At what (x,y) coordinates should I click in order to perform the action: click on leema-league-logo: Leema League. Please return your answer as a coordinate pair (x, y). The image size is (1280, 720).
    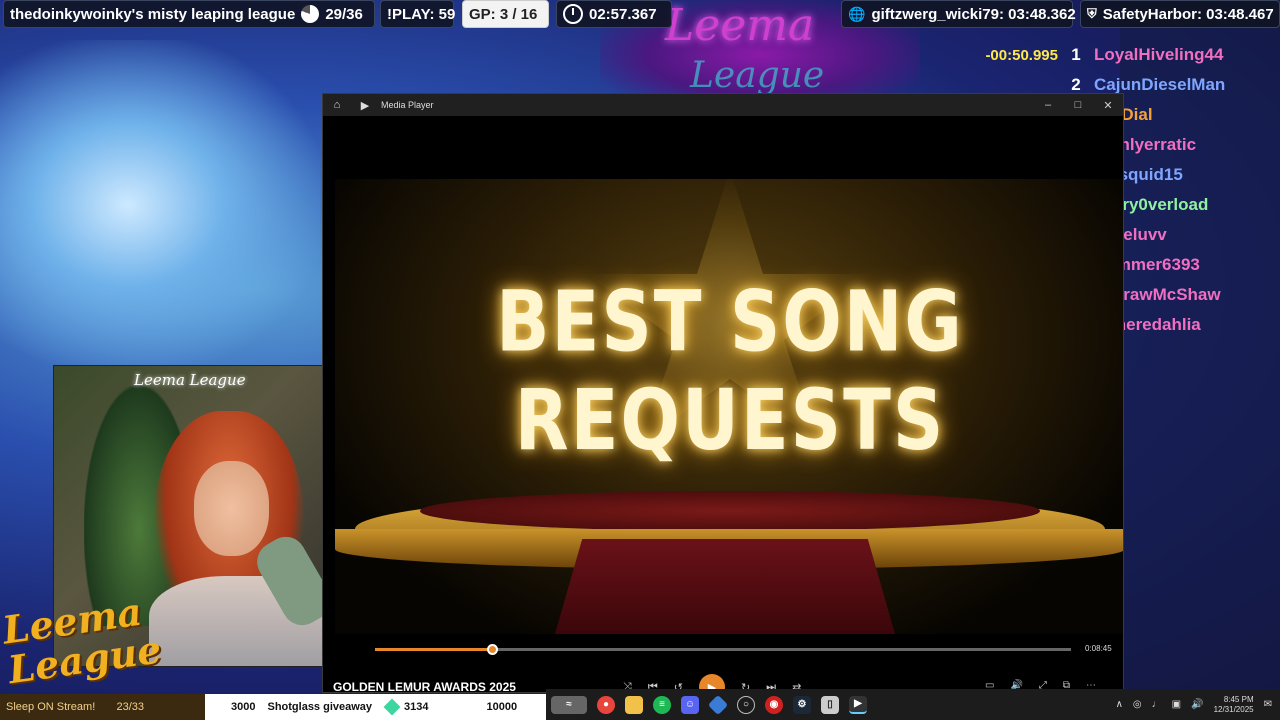
    Looking at the image, I should click on (82, 640).